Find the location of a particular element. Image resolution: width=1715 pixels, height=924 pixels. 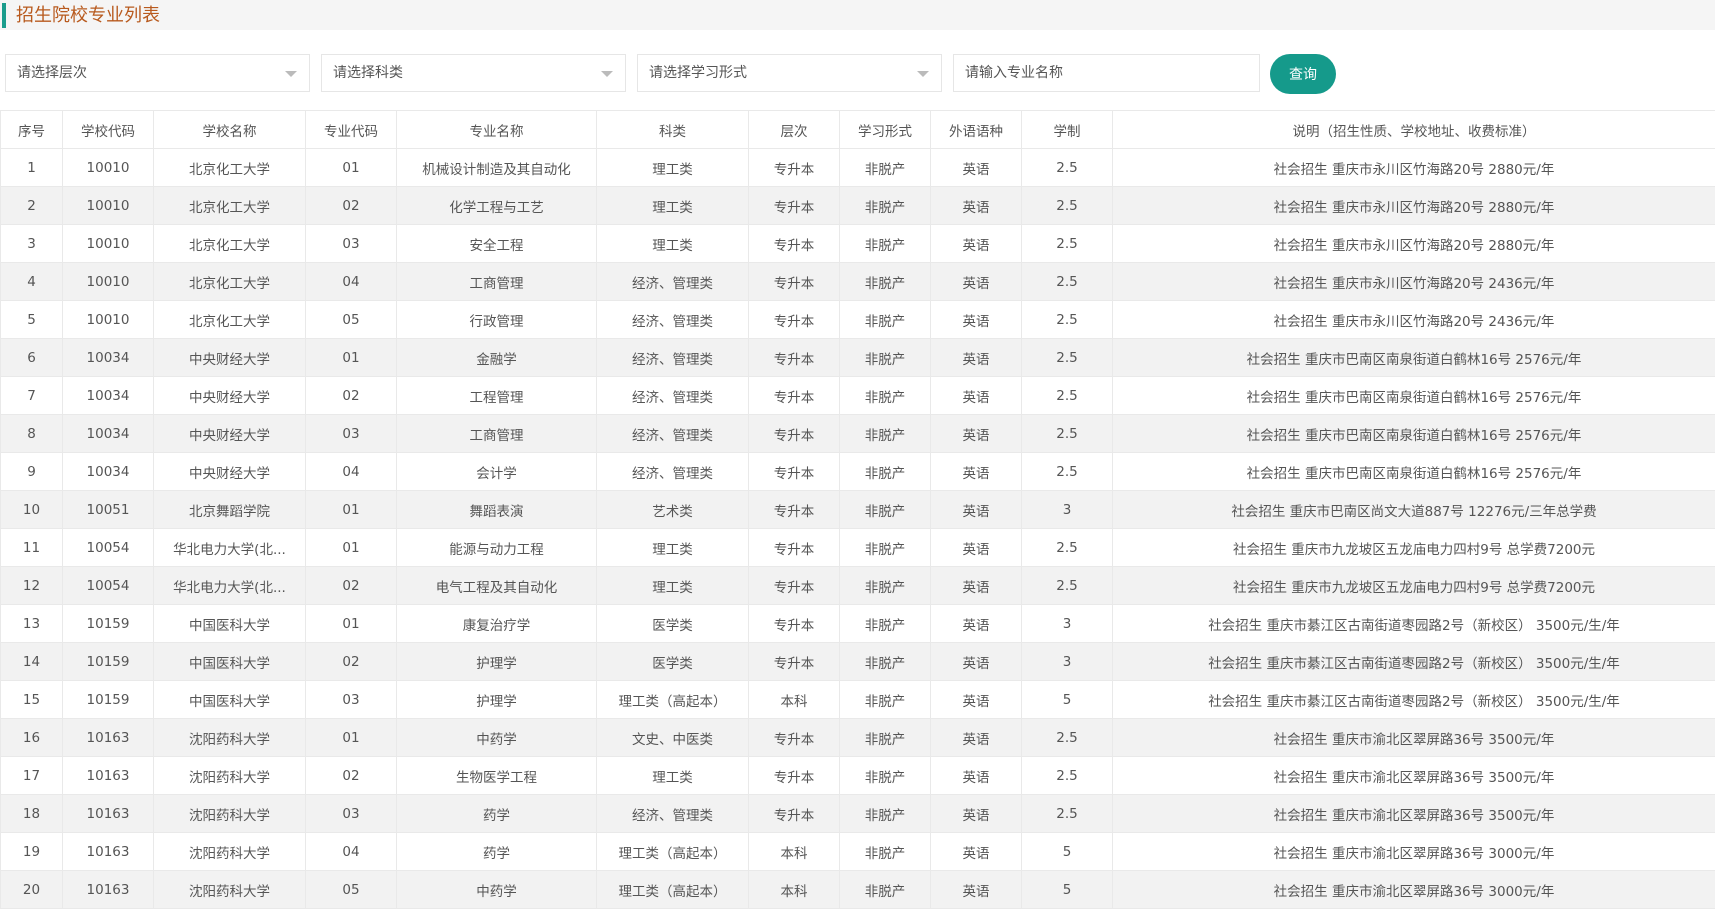

category-select: 请选择科类 is located at coordinates (473, 73).